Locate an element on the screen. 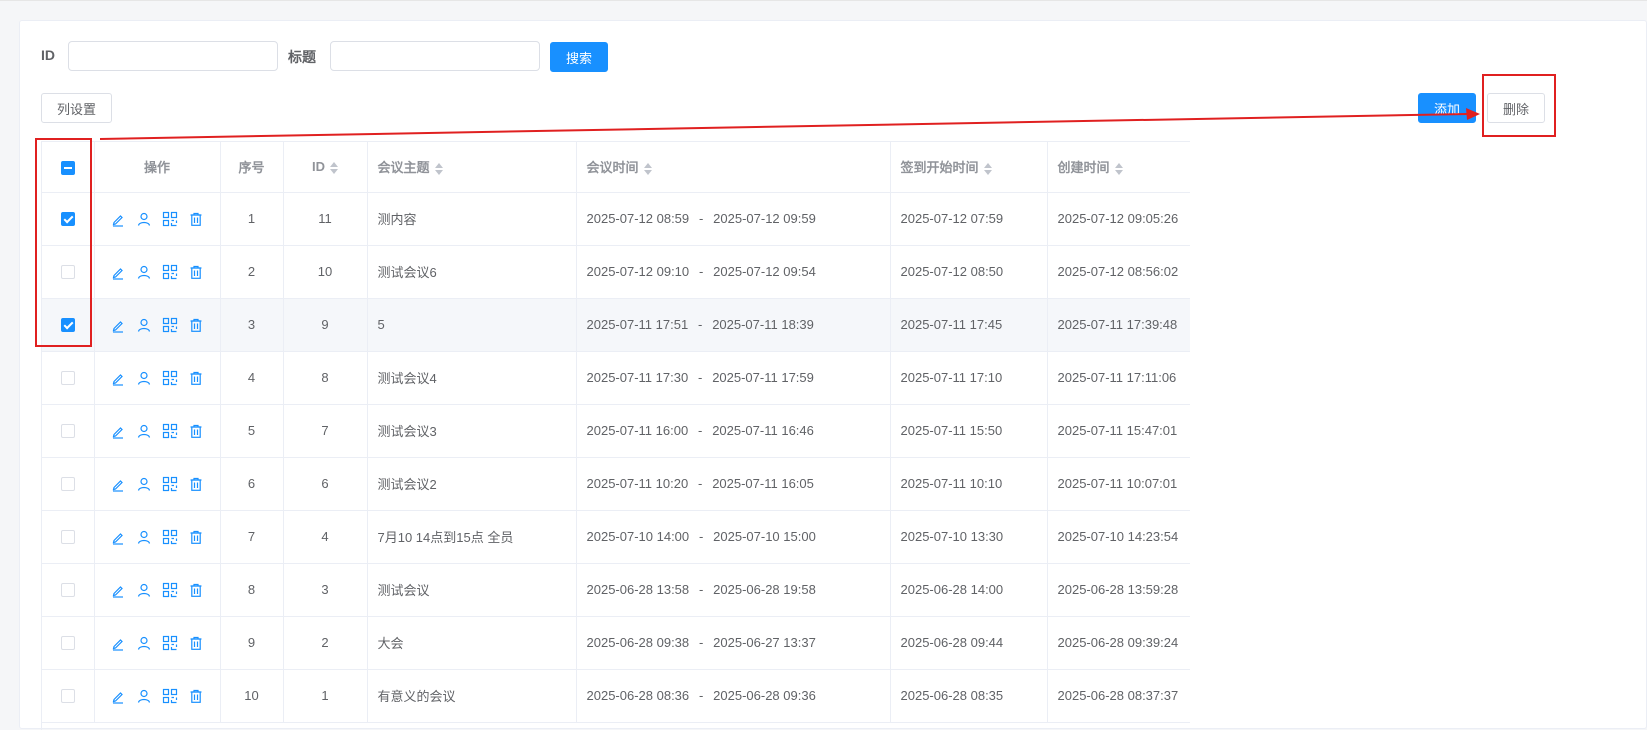 This screenshot has height=730, width=1647. header-topic: 会议主题 is located at coordinates (472, 167).